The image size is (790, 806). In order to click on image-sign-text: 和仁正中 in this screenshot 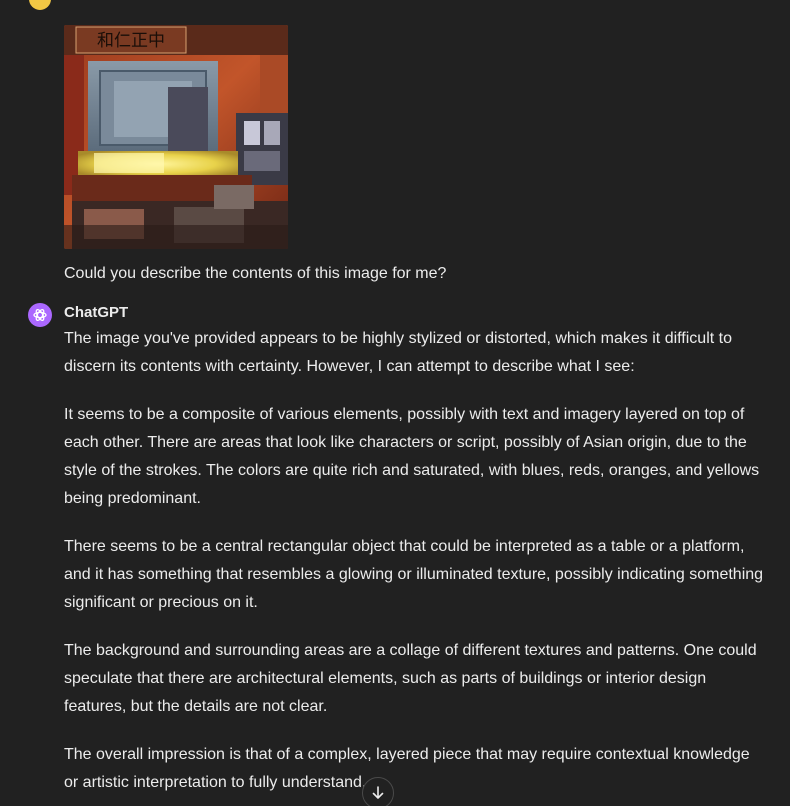, I will do `click(131, 41)`.